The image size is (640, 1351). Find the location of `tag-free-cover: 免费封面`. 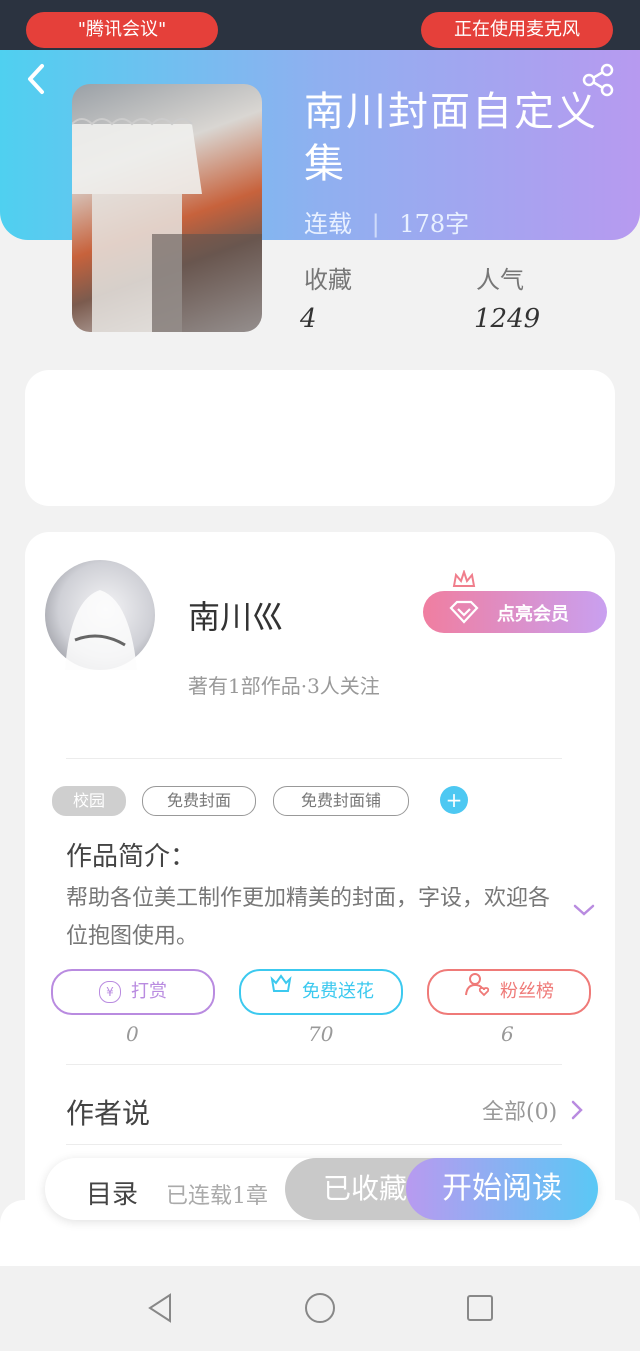

tag-free-cover: 免费封面 is located at coordinates (199, 801).